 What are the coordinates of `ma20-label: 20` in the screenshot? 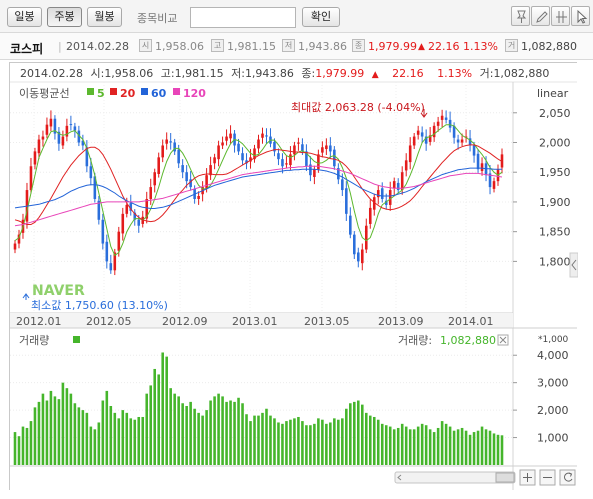 It's located at (128, 93).